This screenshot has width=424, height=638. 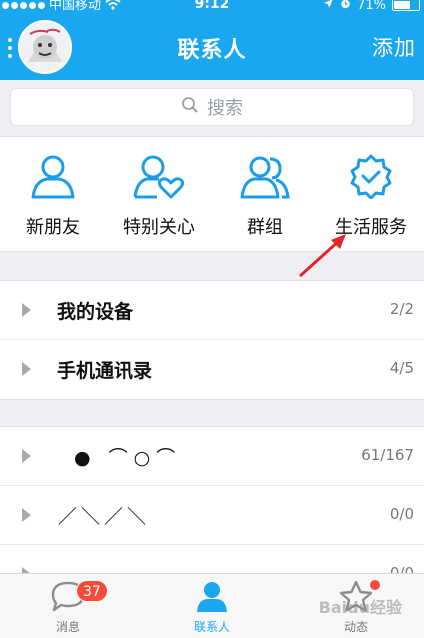 I want to click on list-item-my-devices: 我的设备 2/2, so click(x=212, y=310).